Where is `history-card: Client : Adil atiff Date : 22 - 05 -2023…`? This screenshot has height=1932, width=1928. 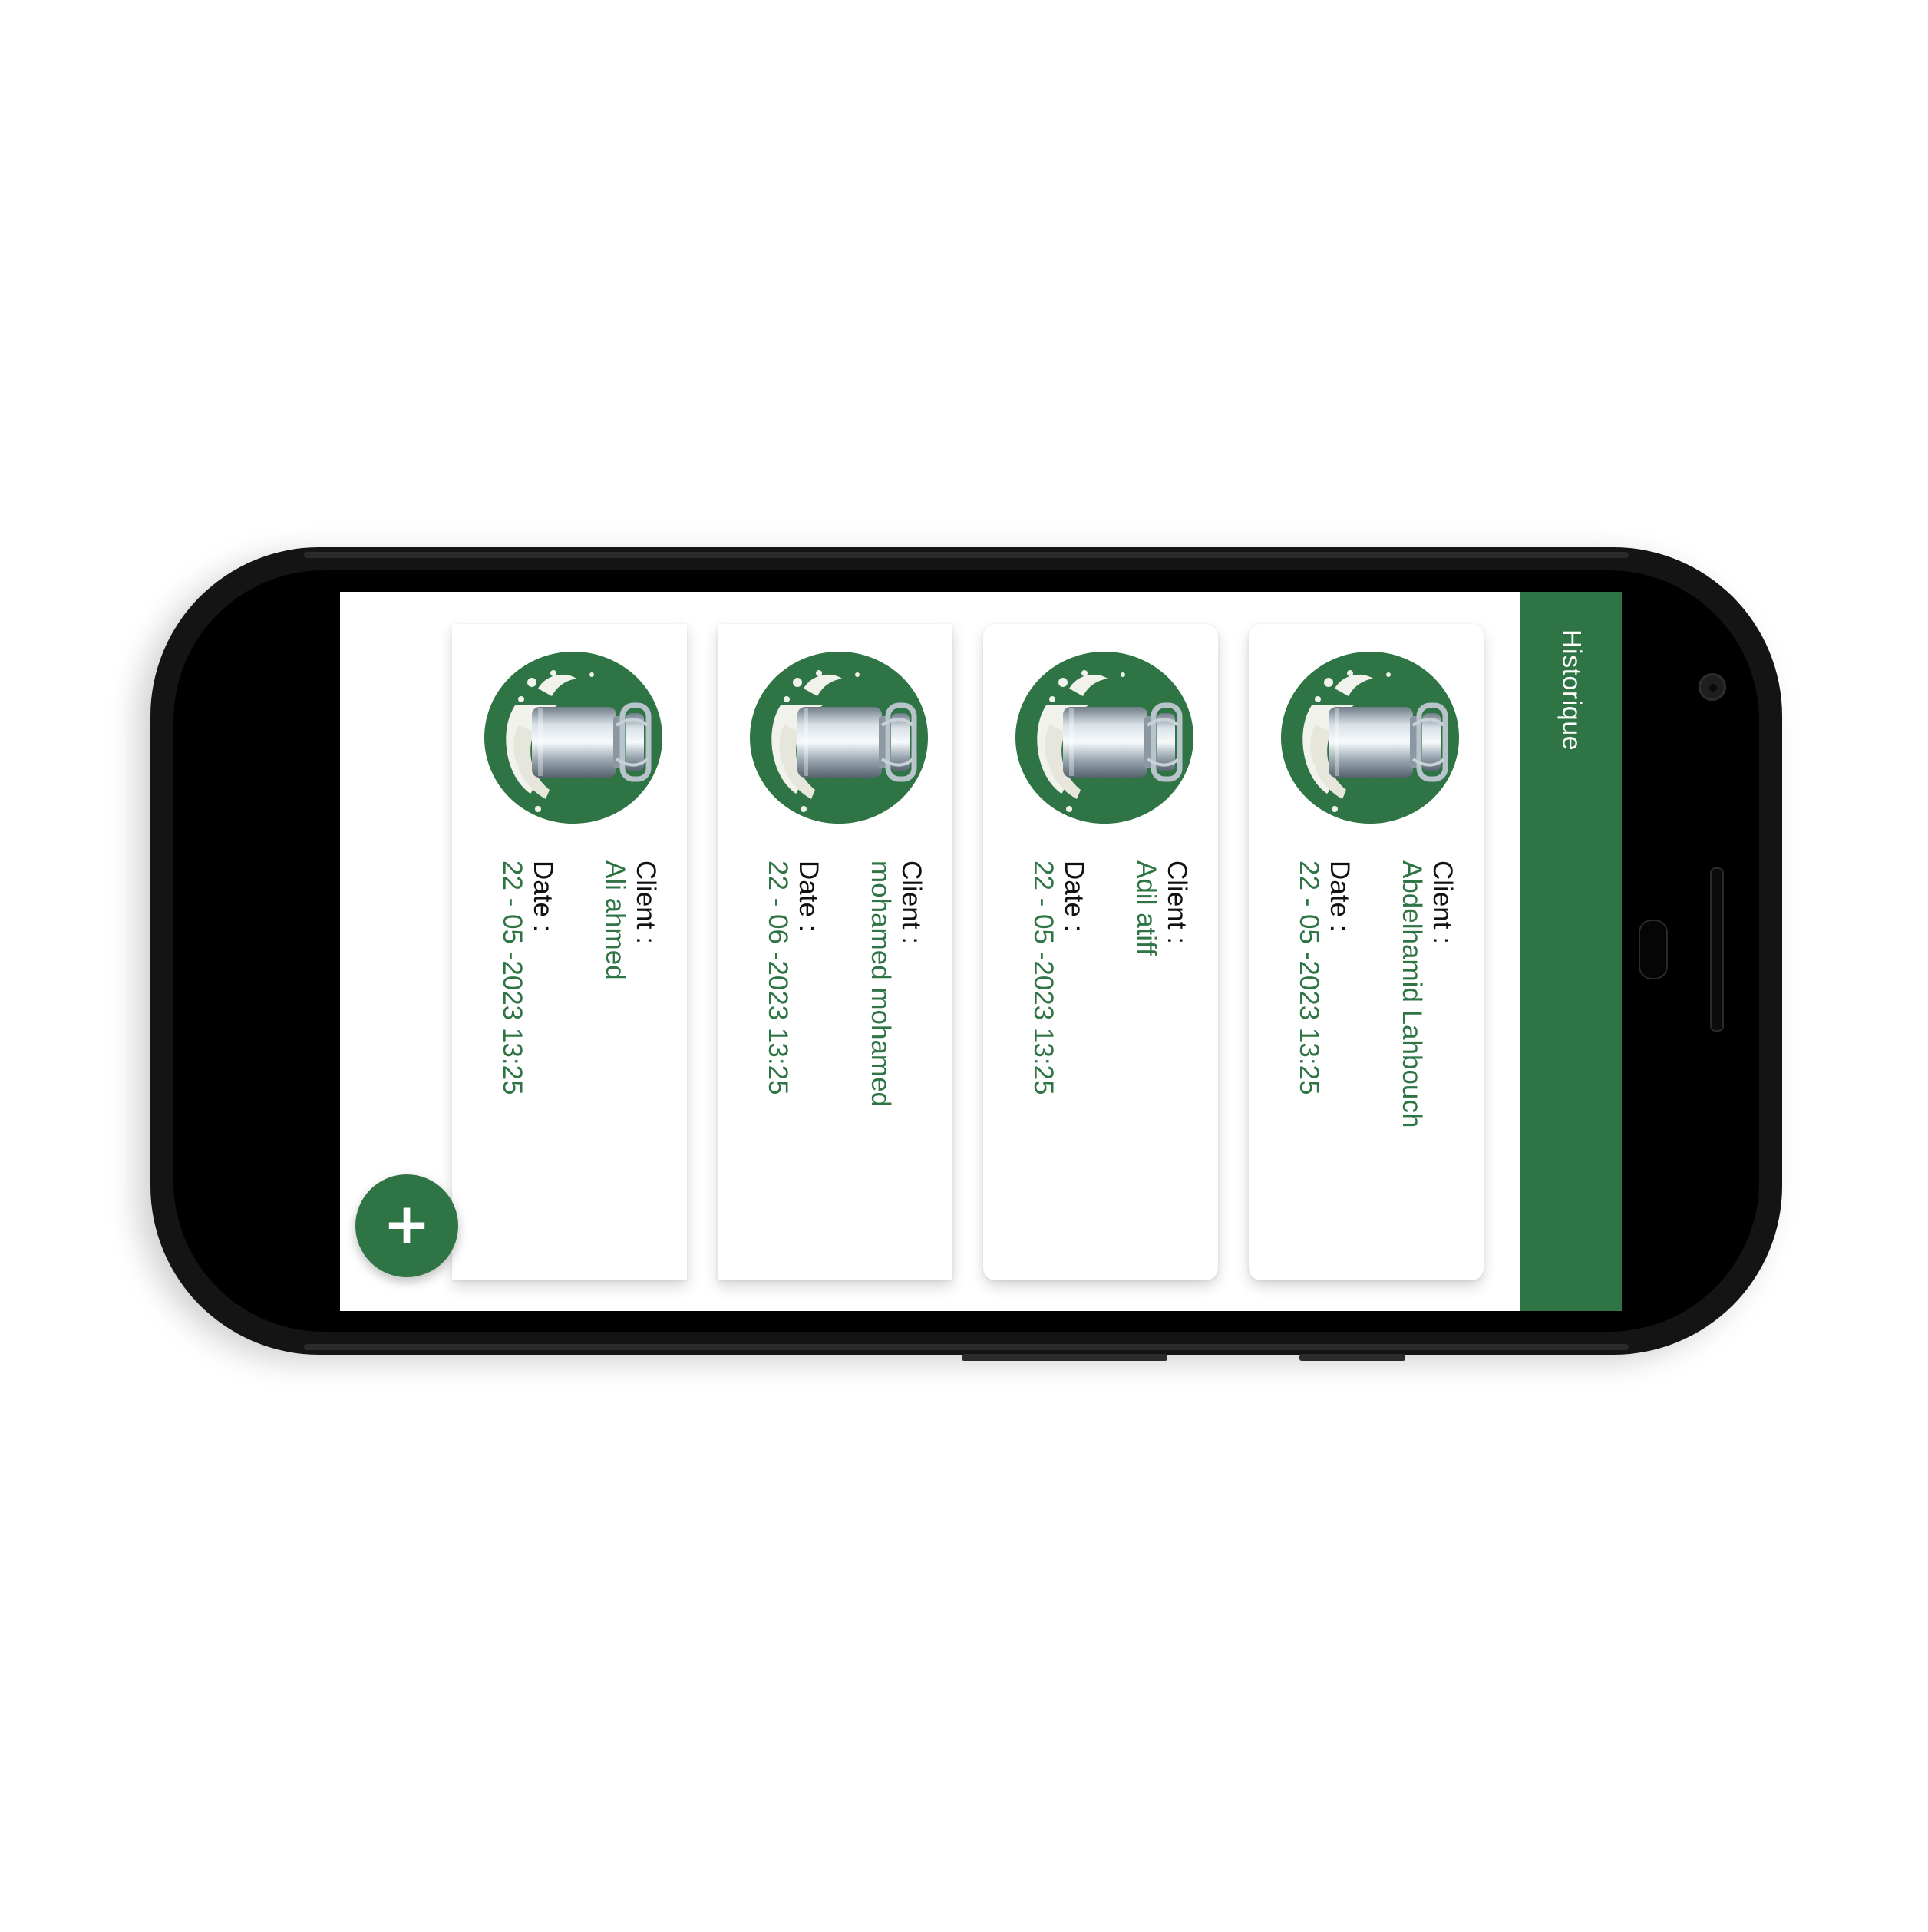 history-card: Client : Adil atiff Date : 22 - 05 -2023… is located at coordinates (1100, 952).